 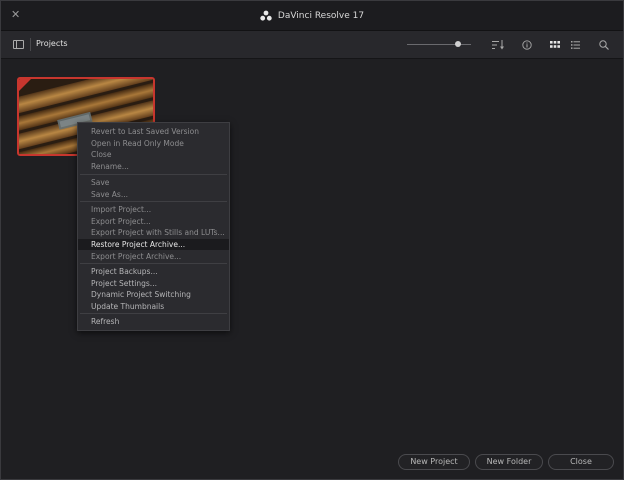 I want to click on menu-item: Dynamic Project Switching, so click(x=153, y=294).